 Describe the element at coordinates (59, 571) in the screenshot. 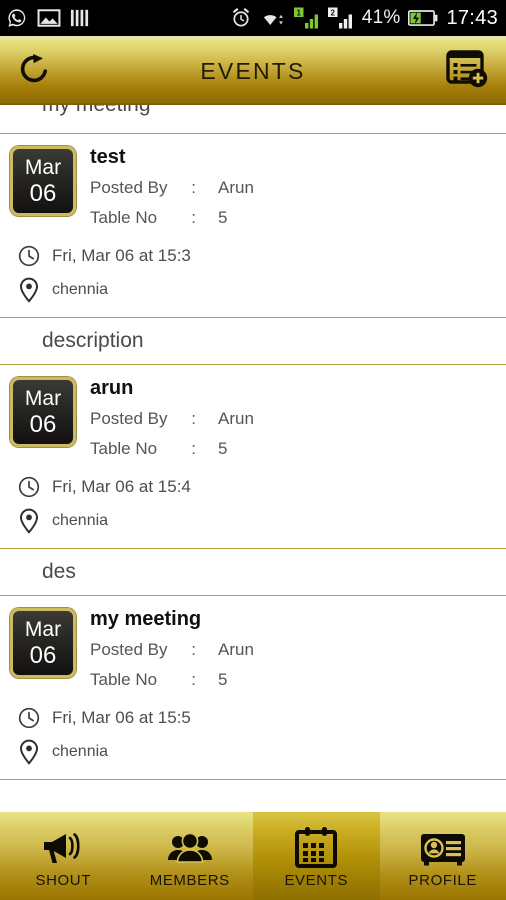

I see `event-description-text: des` at that location.